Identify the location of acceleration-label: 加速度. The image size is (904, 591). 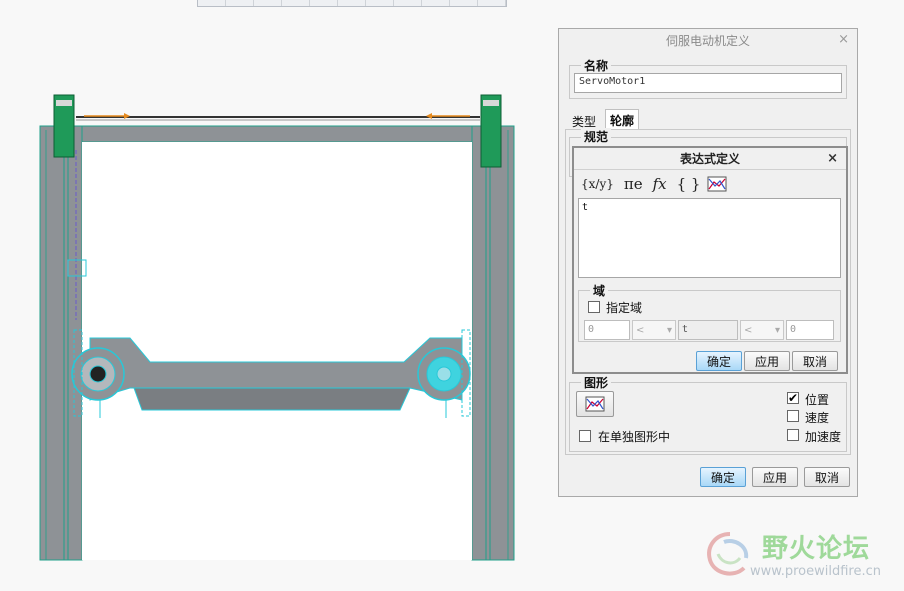
(823, 437).